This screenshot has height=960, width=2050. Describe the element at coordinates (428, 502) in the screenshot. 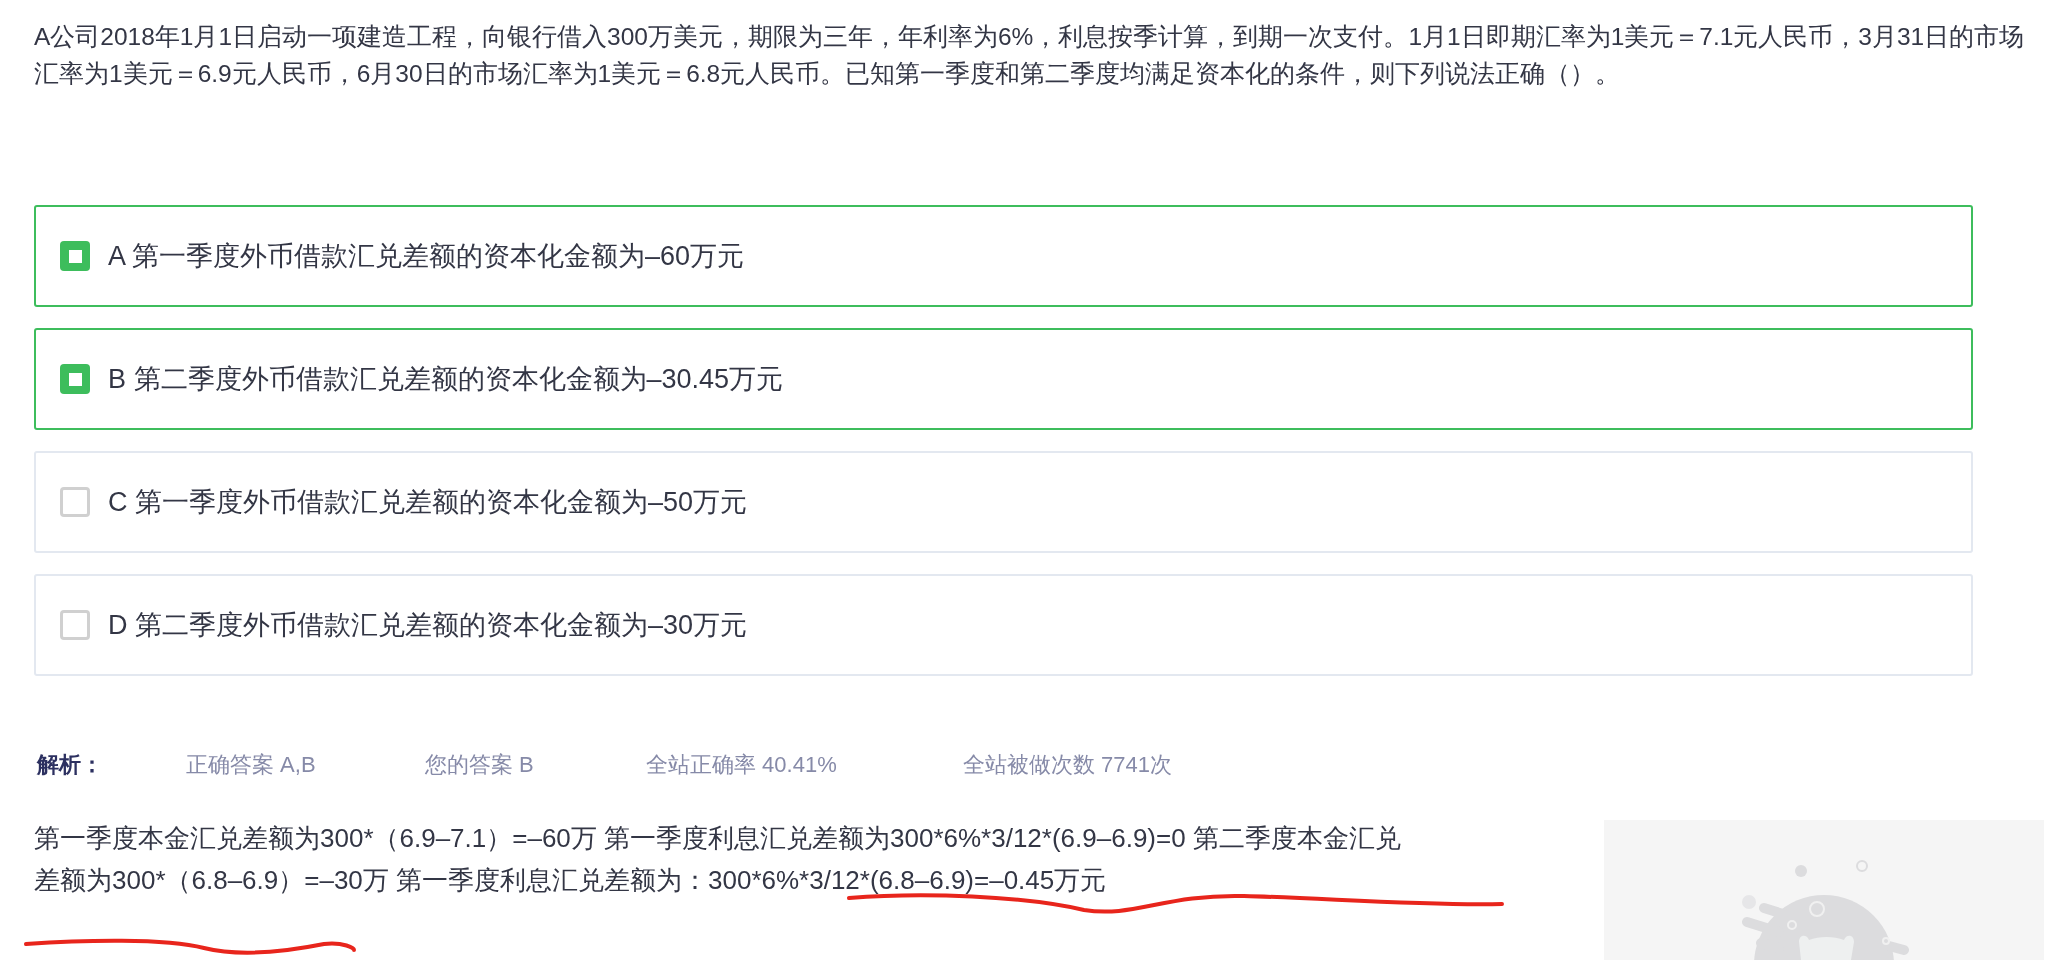

I see `option-text: C 第一季度外币借款汇兑差额的资本化金额为–50万元` at that location.